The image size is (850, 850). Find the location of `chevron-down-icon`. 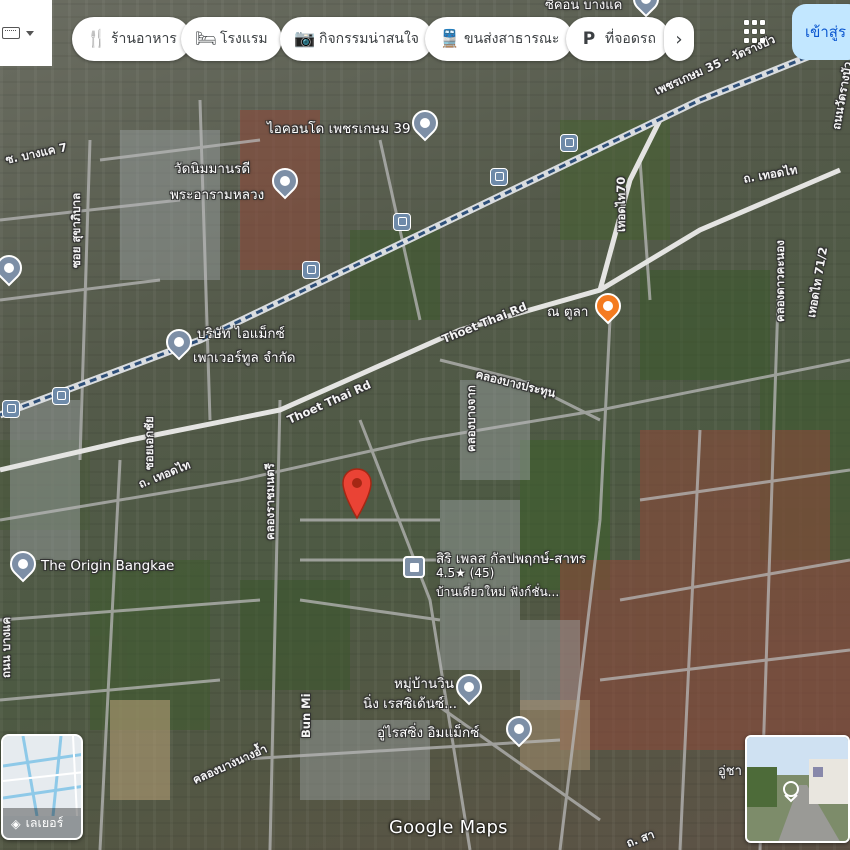

chevron-down-icon is located at coordinates (30, 33).